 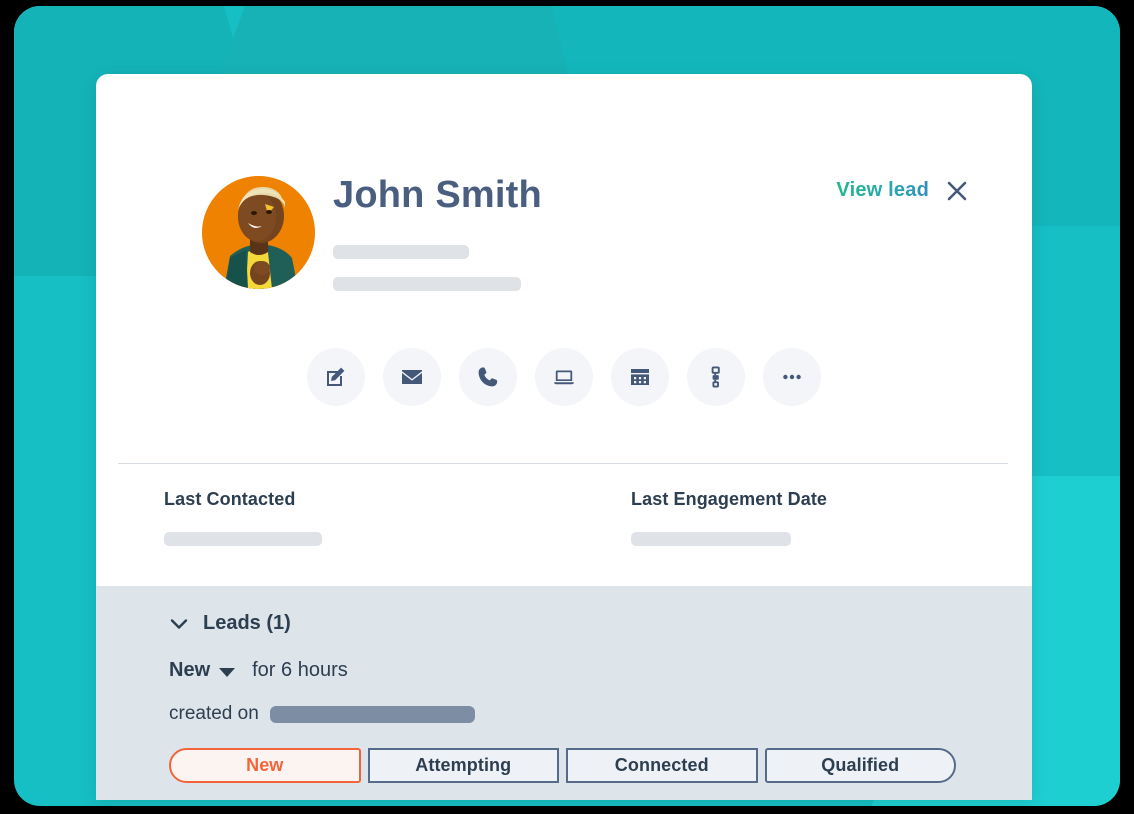 I want to click on more-icon, so click(x=792, y=377).